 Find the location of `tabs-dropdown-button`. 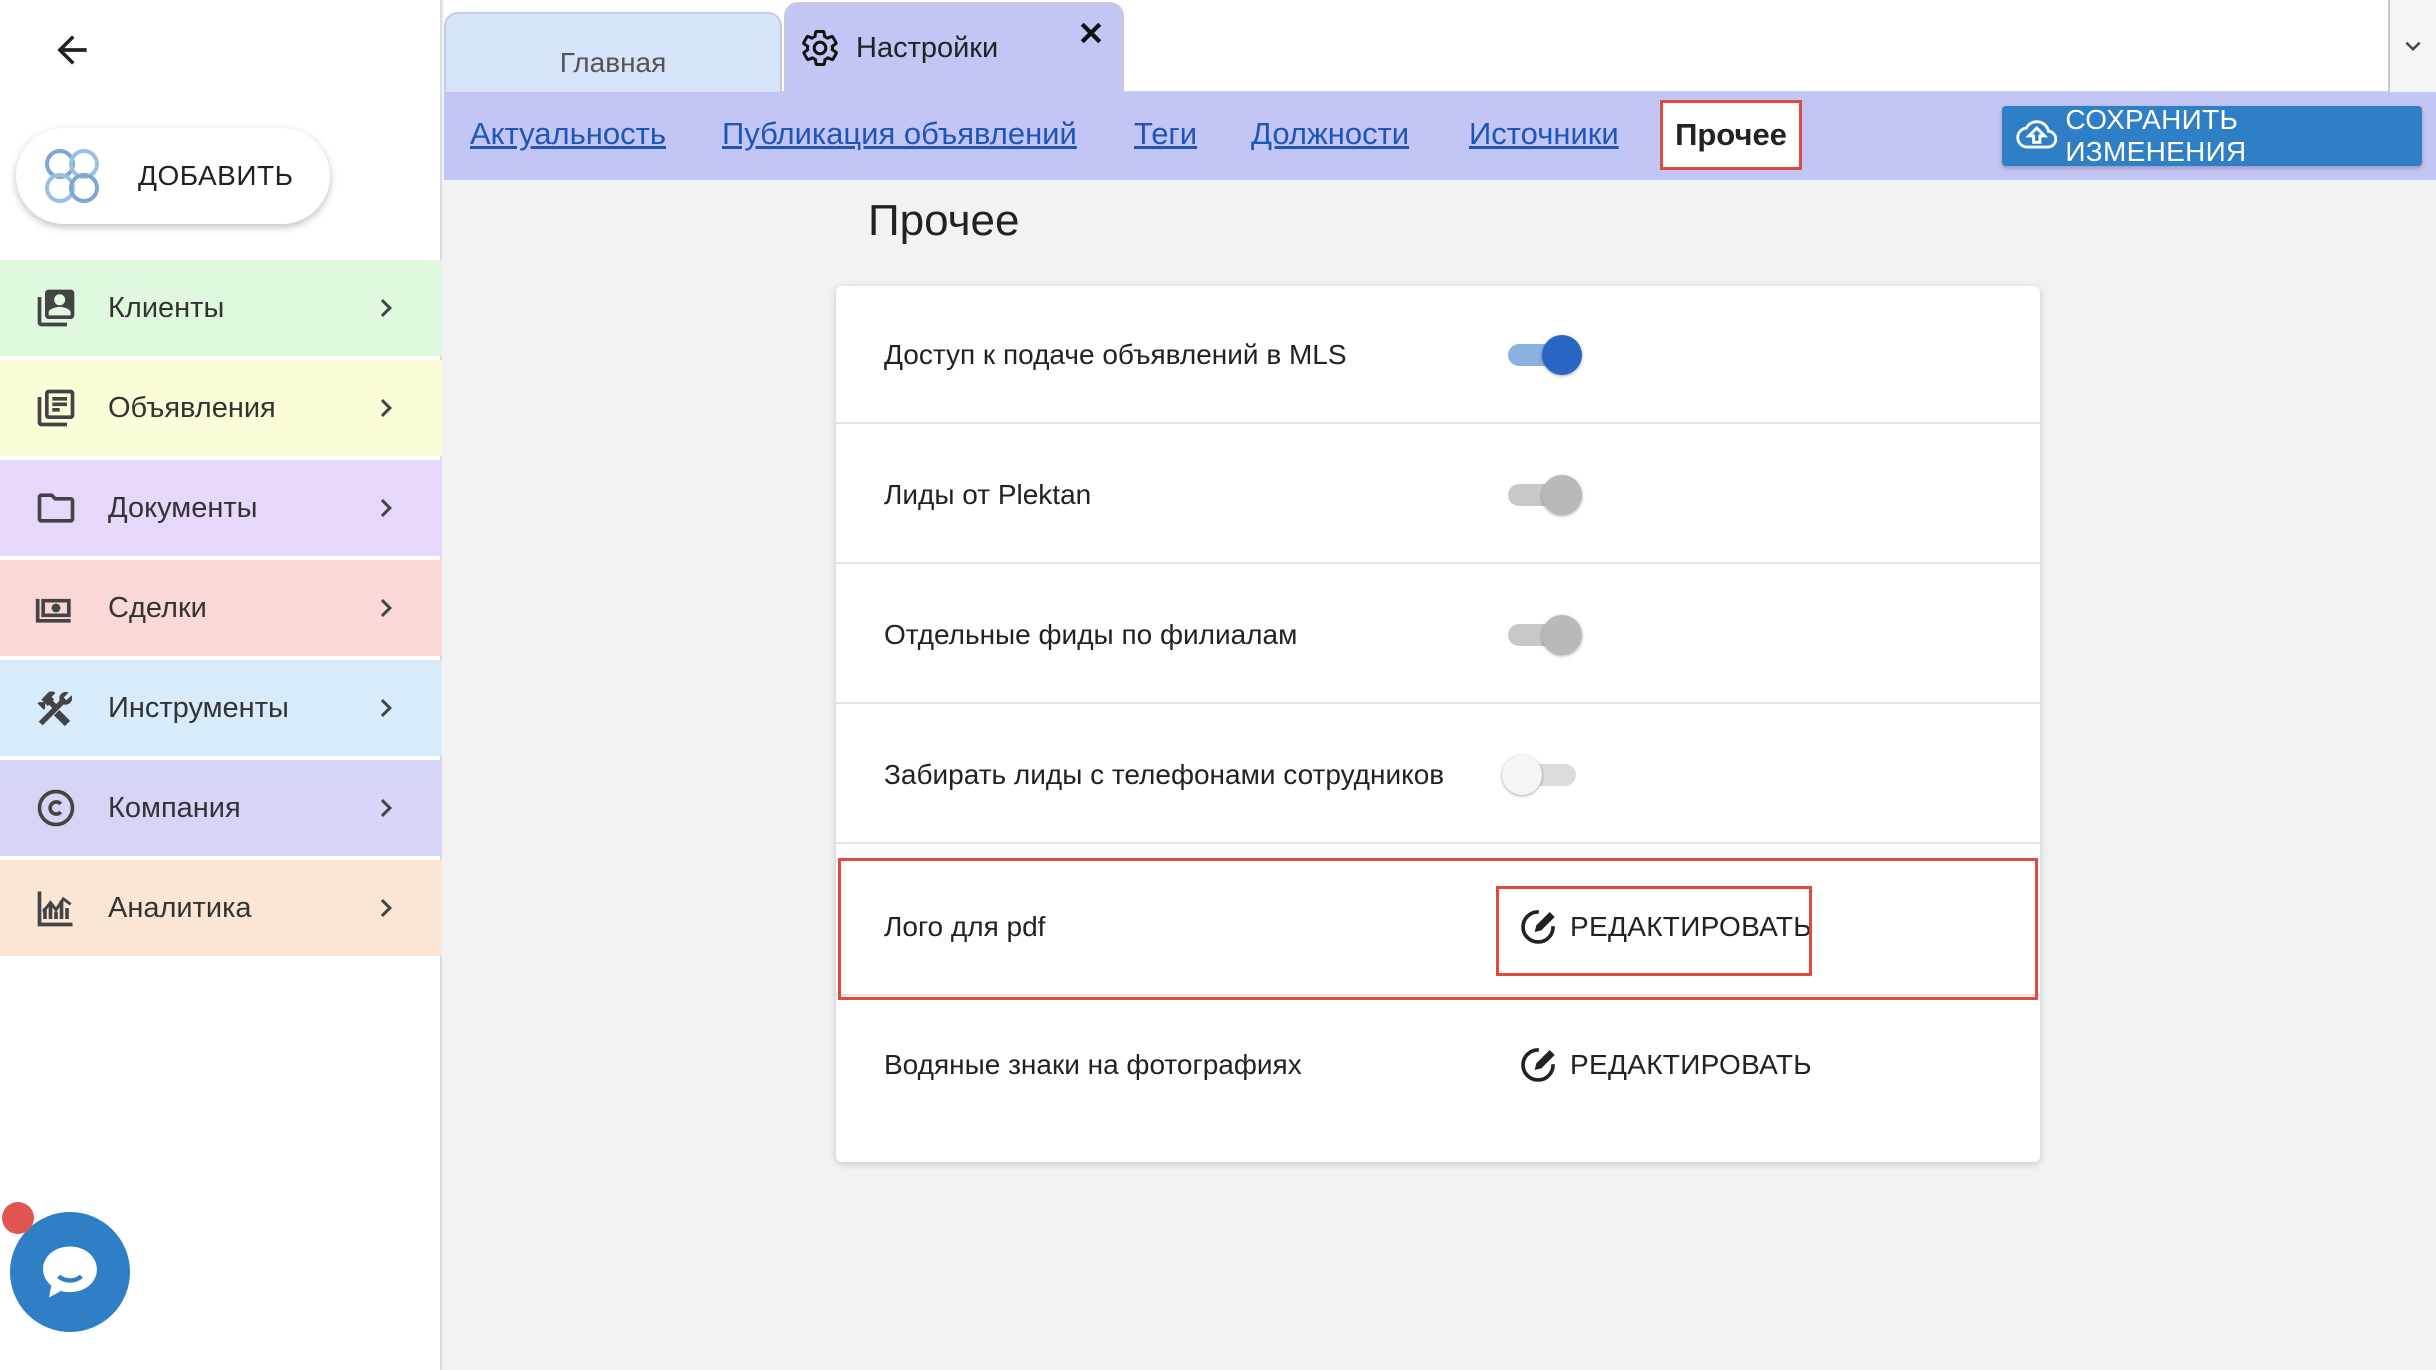

tabs-dropdown-button is located at coordinates (2412, 46).